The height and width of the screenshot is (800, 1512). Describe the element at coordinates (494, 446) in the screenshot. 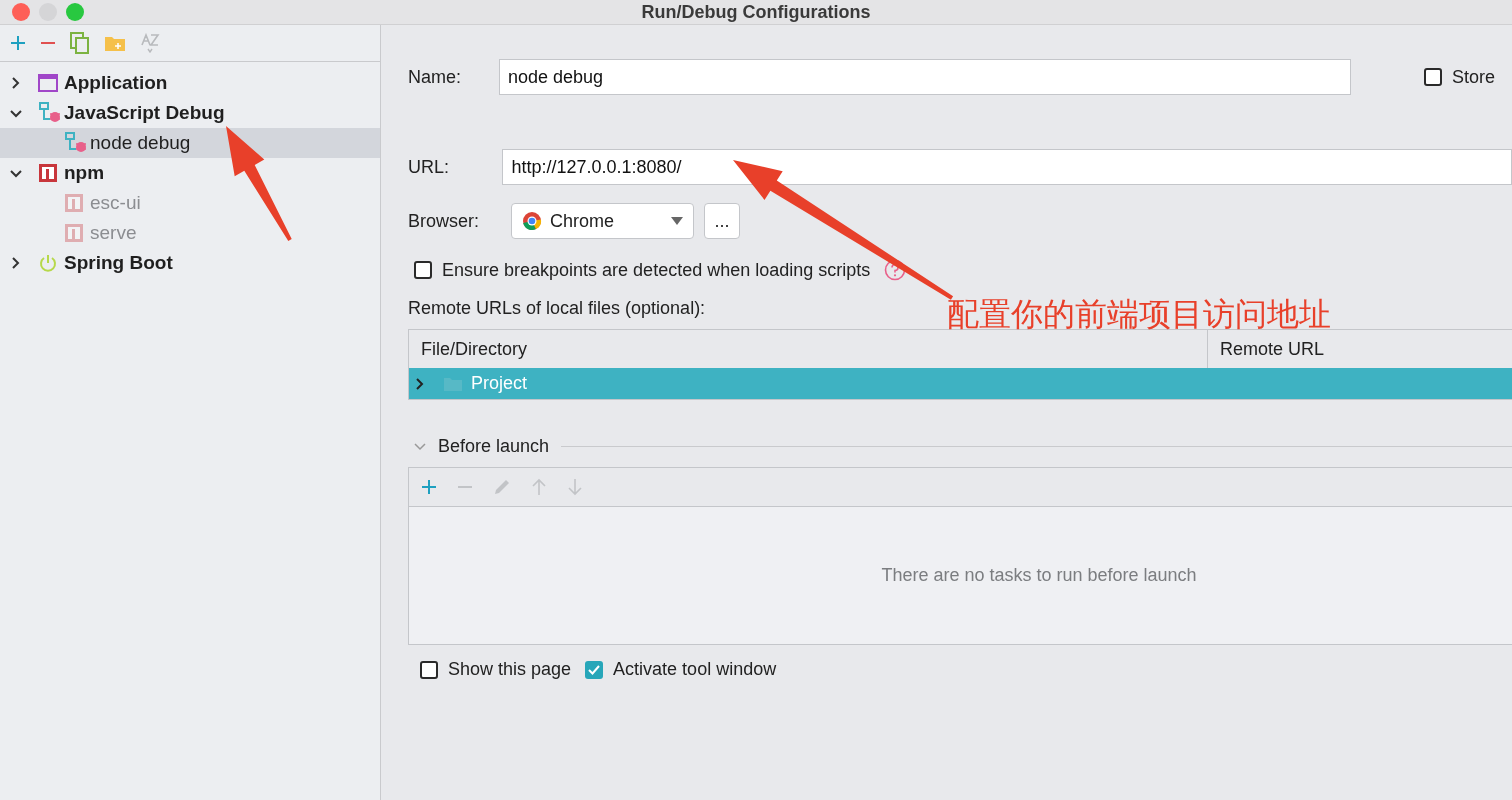

I see `section-title: Before launch` at that location.